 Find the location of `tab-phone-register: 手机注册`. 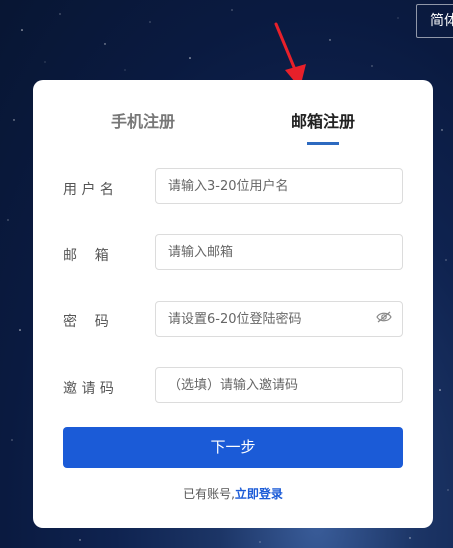

tab-phone-register: 手机注册 is located at coordinates (143, 120).